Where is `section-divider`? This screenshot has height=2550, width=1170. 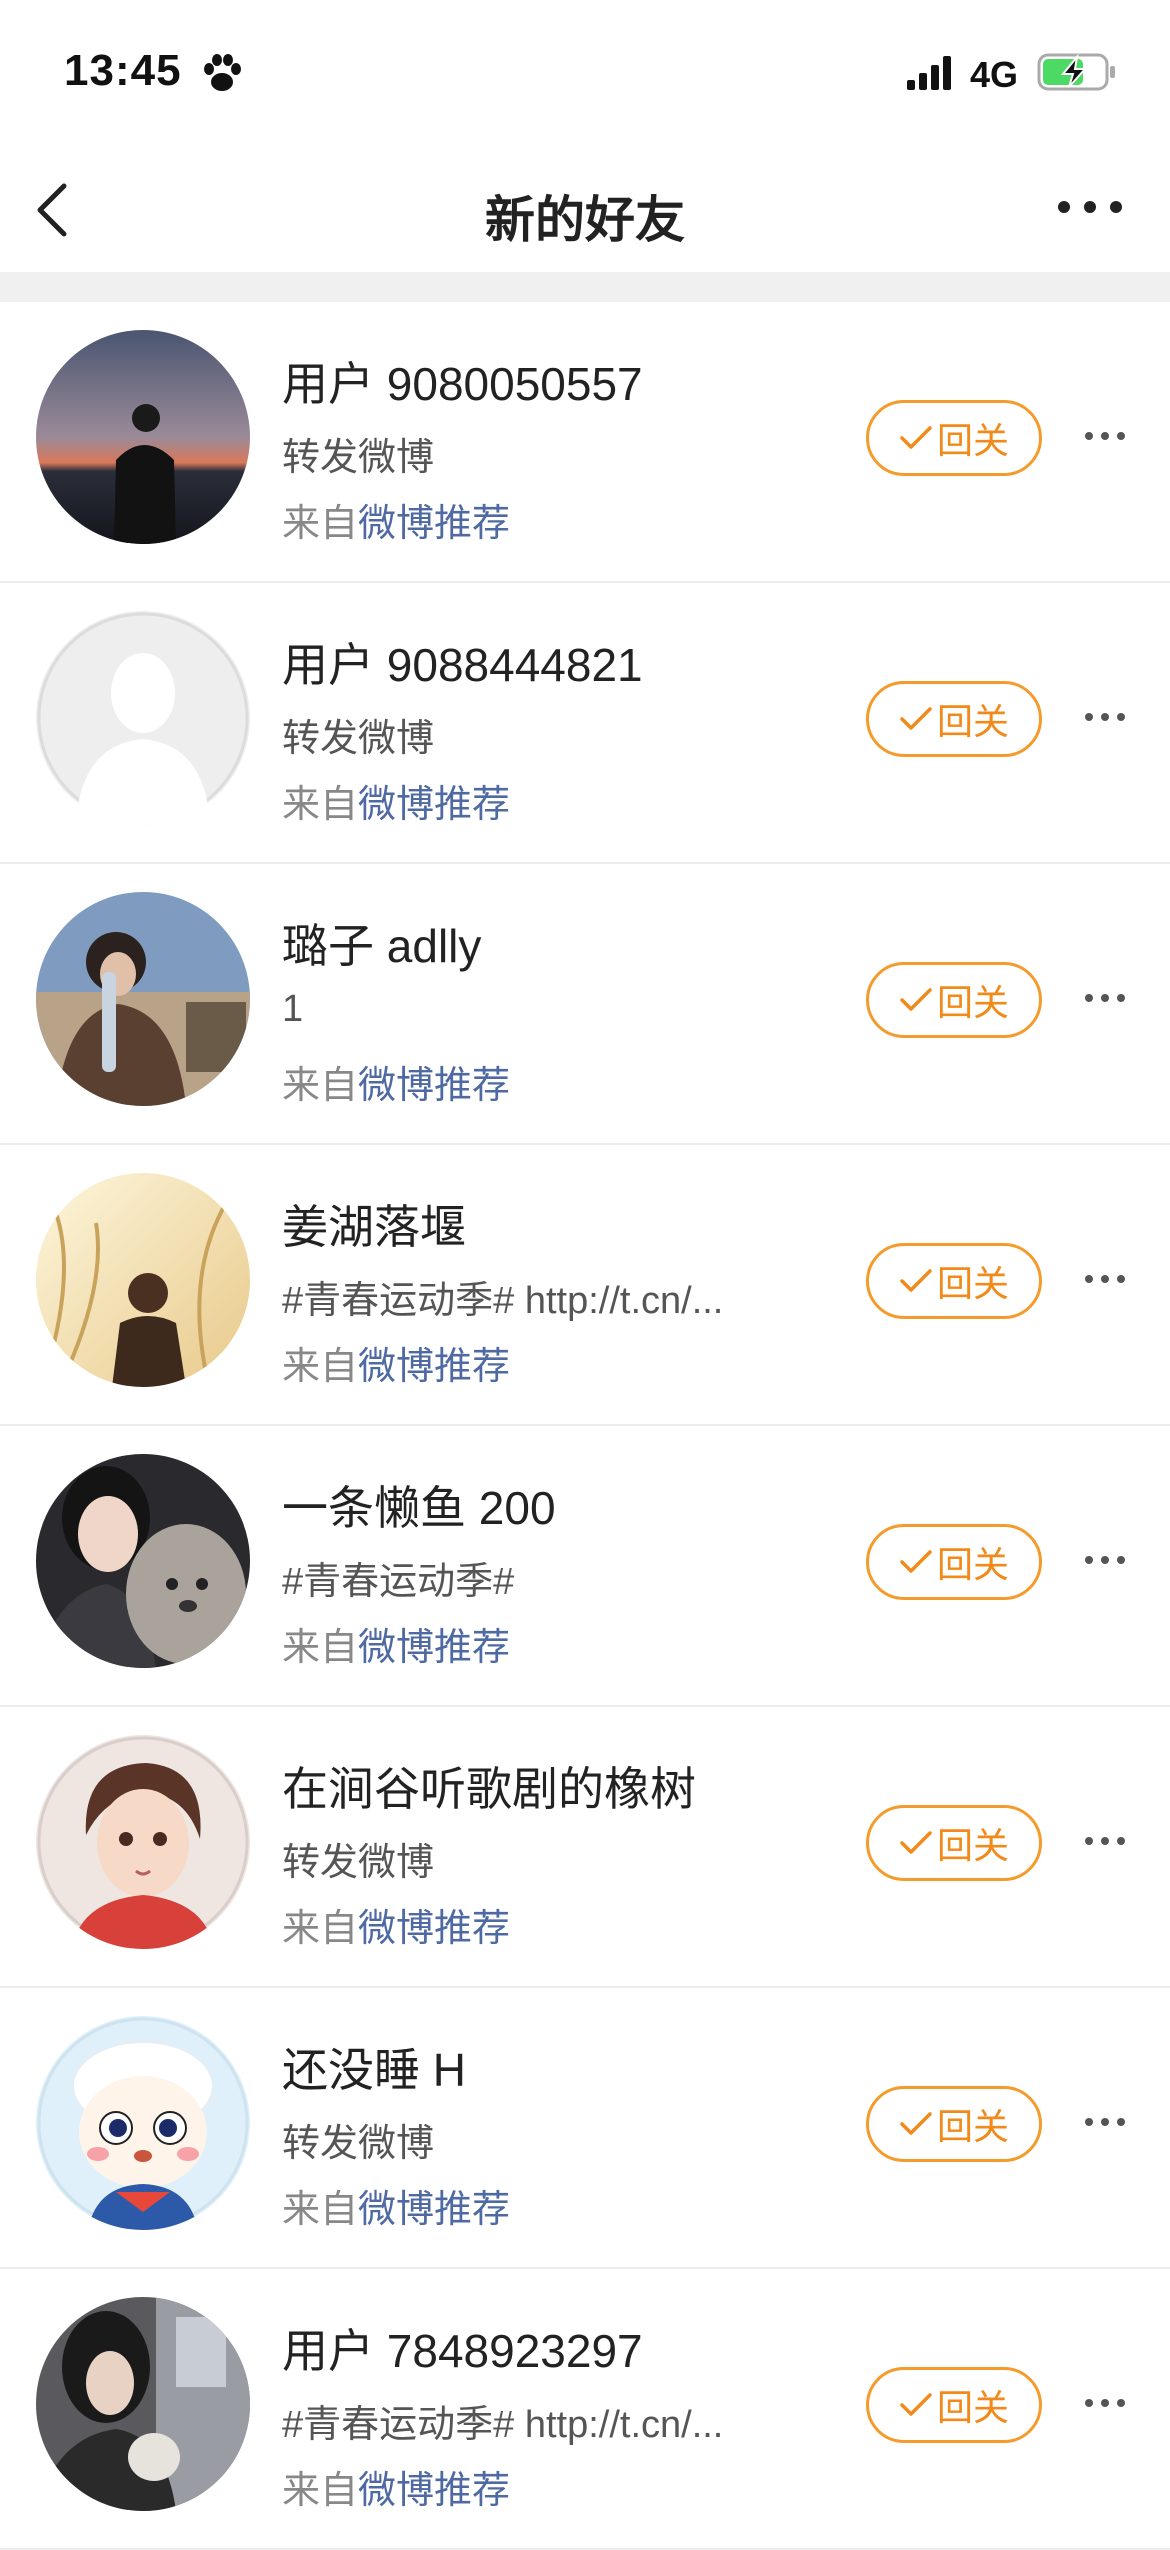 section-divider is located at coordinates (585, 287).